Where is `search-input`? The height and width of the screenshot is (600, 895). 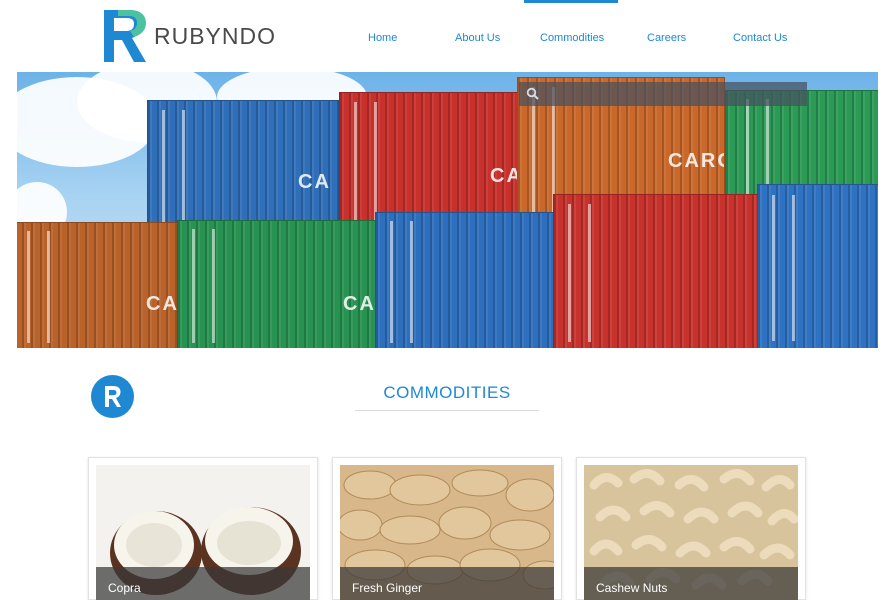
search-input is located at coordinates (663, 94).